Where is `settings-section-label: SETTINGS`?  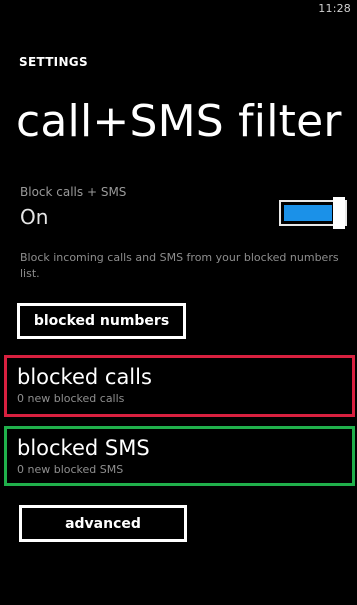
settings-section-label: SETTINGS is located at coordinates (53, 62).